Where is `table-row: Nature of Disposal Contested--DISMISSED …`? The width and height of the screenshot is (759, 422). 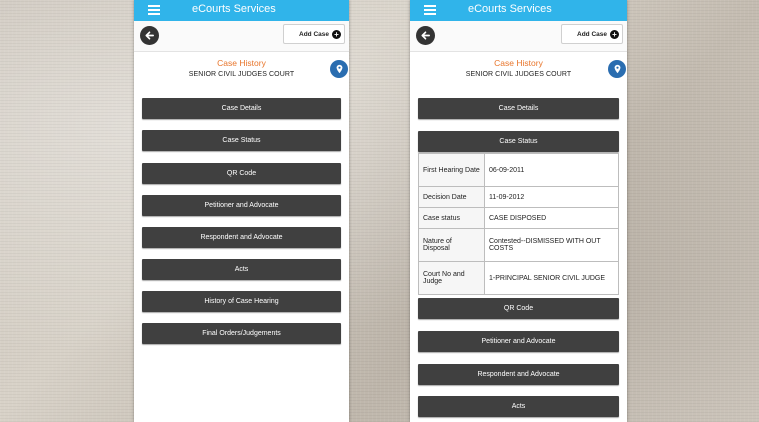
table-row: Nature of Disposal Contested--DISMISSED … is located at coordinates (518, 245).